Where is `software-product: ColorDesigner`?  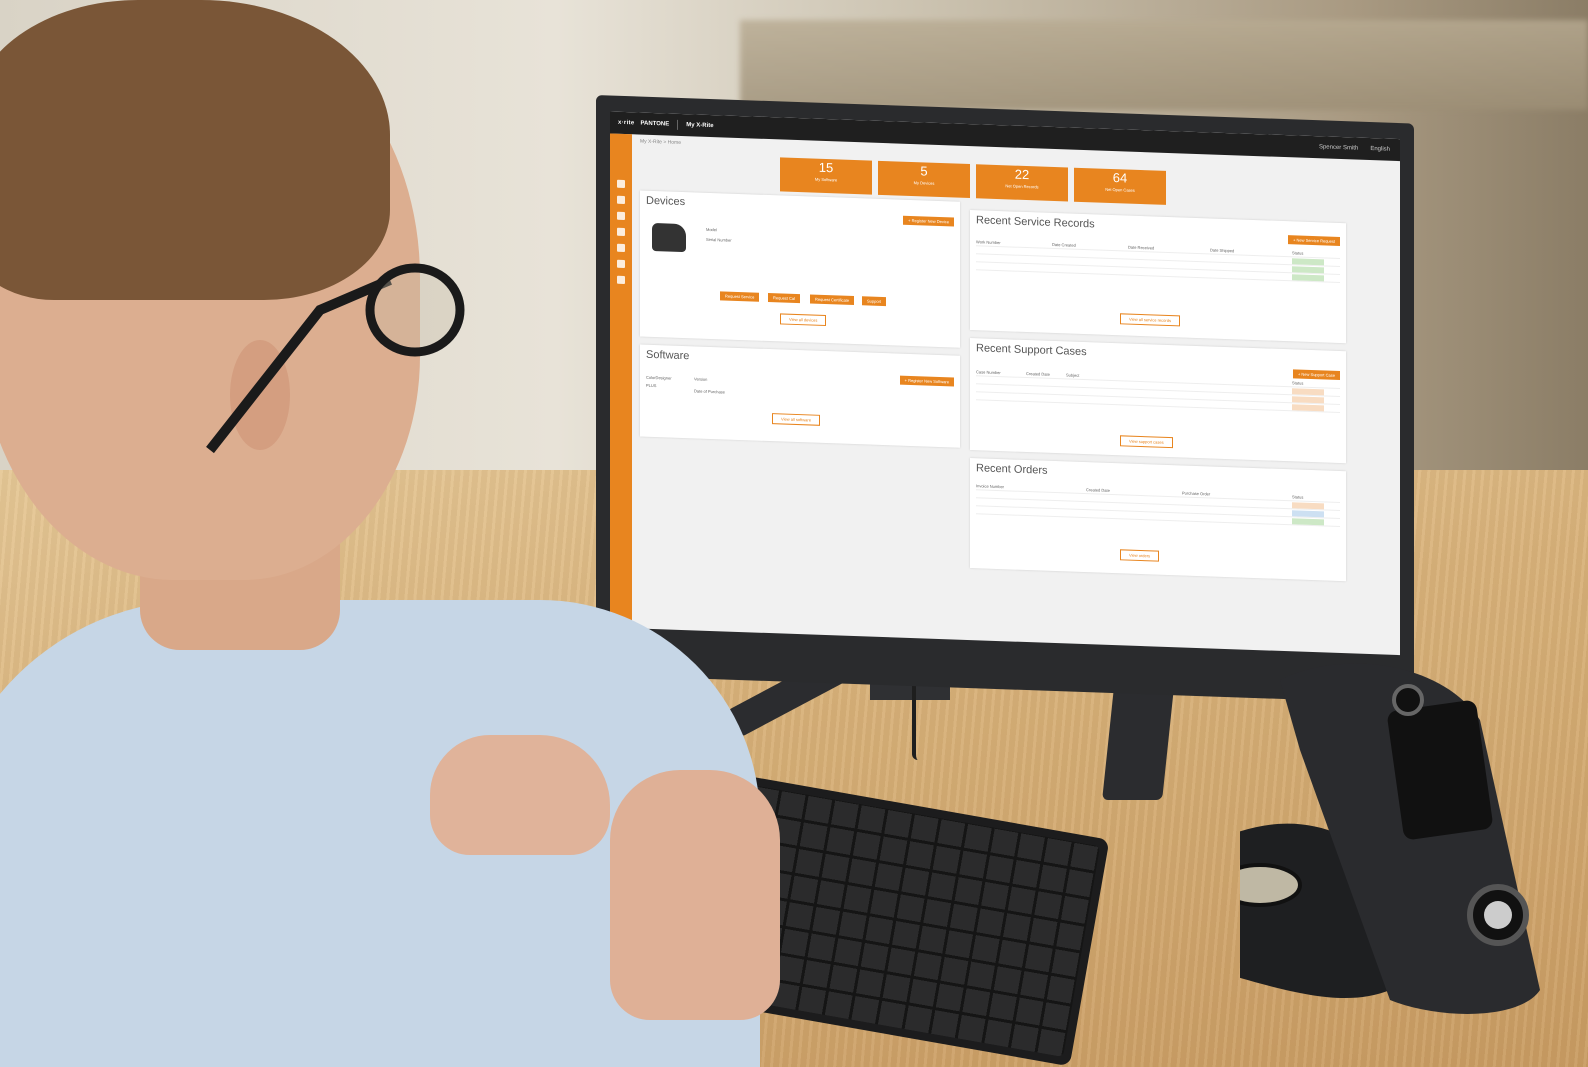
software-product: ColorDesigner is located at coordinates (659, 377).